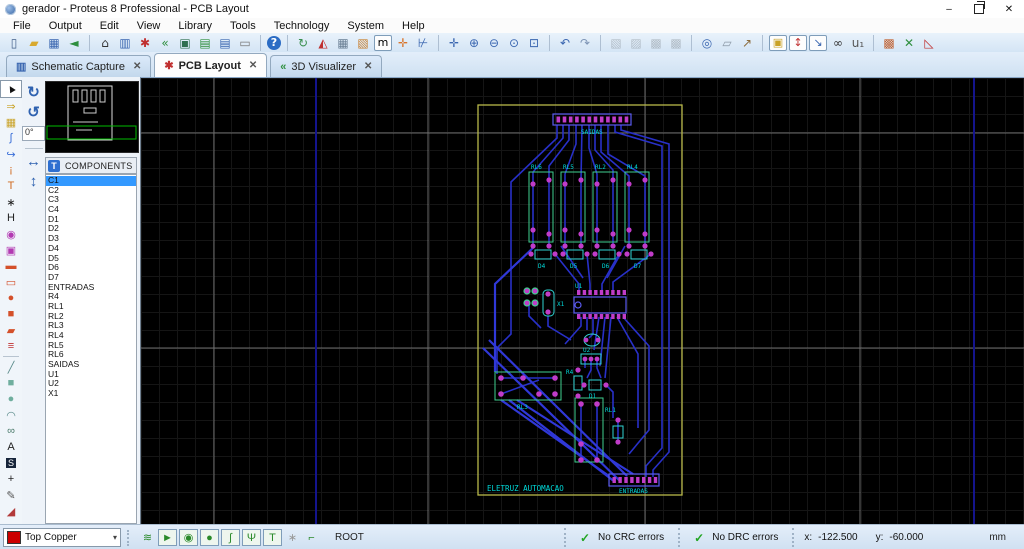 The width and height of the screenshot is (1024, 549). I want to click on flip-horizontal-button: ↔, so click(33, 163).